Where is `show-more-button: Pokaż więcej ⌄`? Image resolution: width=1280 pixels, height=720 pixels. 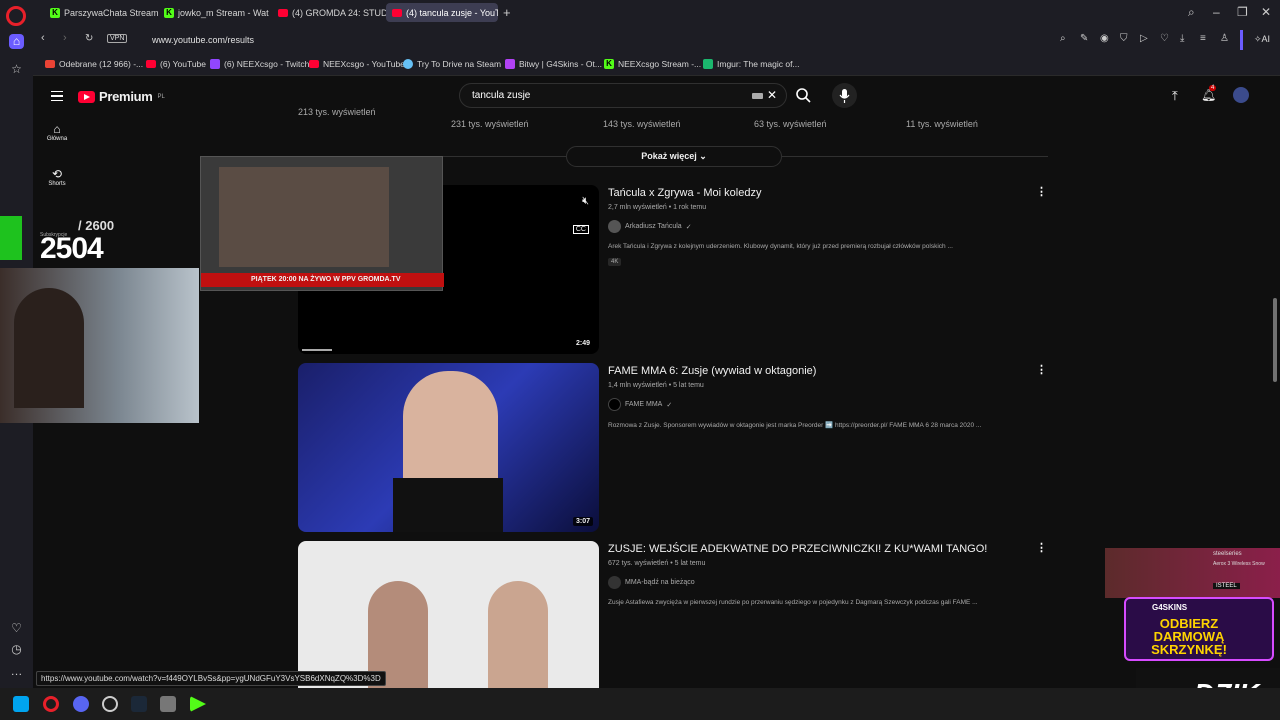 show-more-button: Pokaż więcej ⌄ is located at coordinates (674, 156).